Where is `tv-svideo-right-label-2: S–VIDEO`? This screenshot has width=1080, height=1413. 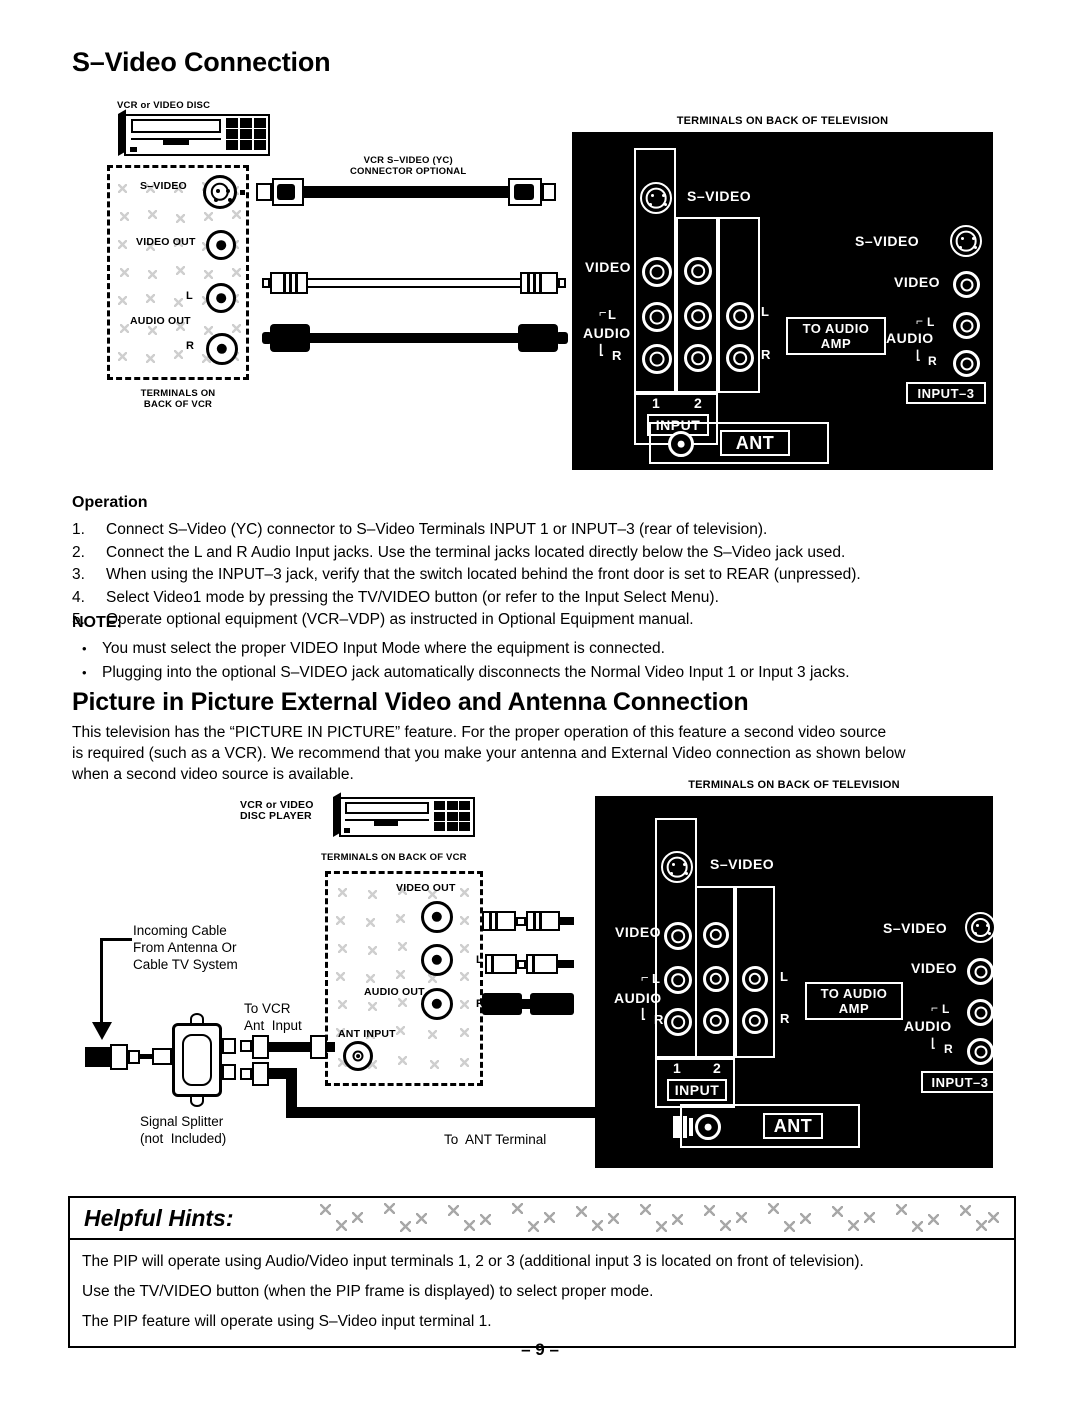 tv-svideo-right-label-2: S–VIDEO is located at coordinates (915, 928).